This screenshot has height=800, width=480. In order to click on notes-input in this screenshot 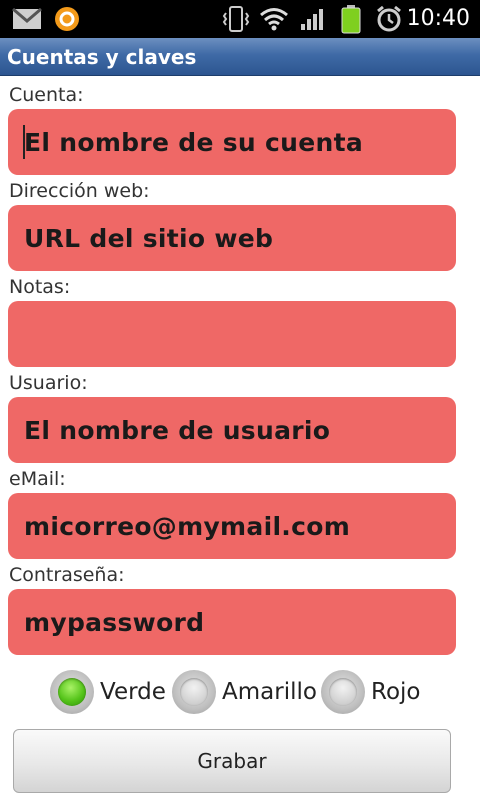, I will do `click(232, 334)`.